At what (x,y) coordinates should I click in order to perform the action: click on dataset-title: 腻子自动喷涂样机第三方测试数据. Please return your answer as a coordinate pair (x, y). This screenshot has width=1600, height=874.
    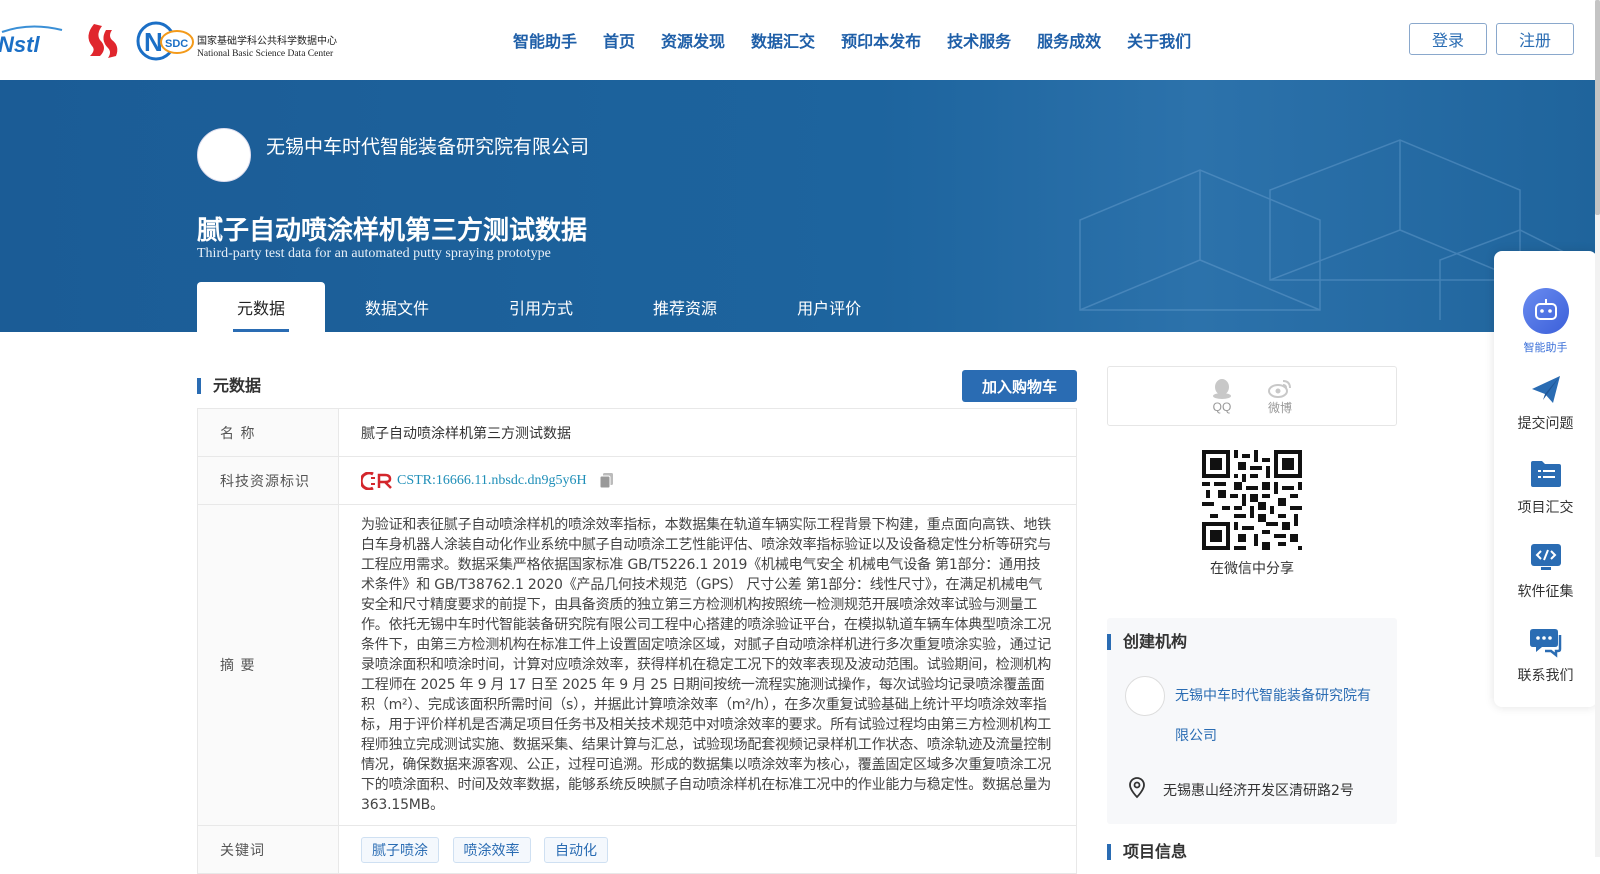
    Looking at the image, I should click on (392, 231).